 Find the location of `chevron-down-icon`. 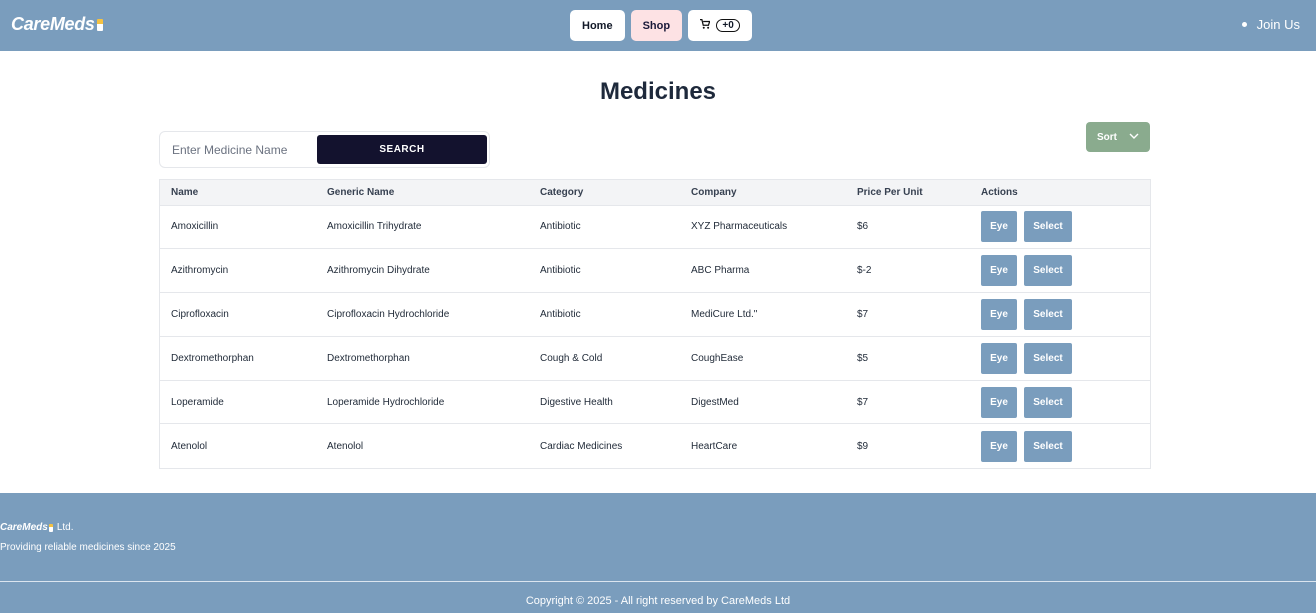

chevron-down-icon is located at coordinates (1134, 137).